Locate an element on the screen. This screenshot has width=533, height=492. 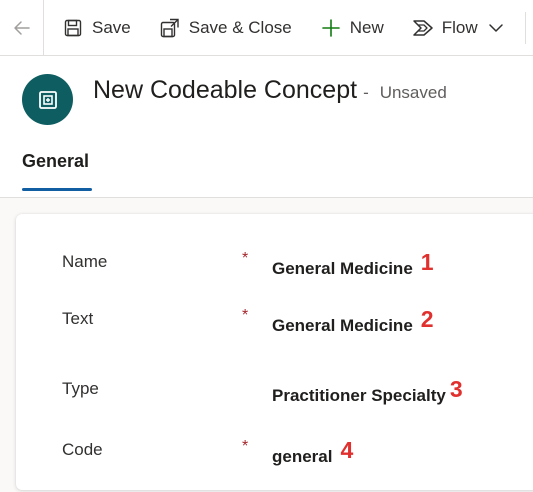
page-title: New Codeable Concept - Unsaved is located at coordinates (270, 90).